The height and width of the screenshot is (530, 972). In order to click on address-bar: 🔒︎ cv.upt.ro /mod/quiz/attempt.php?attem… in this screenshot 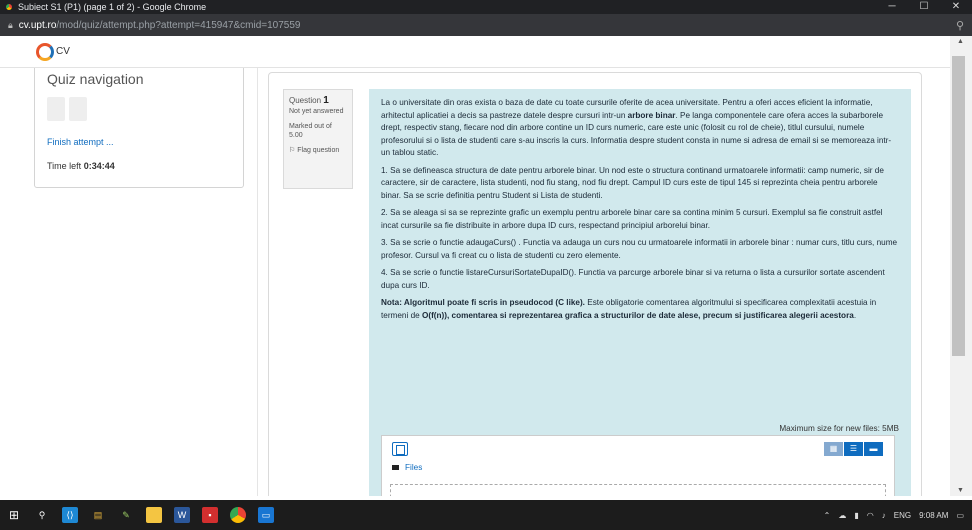, I will do `click(486, 25)`.